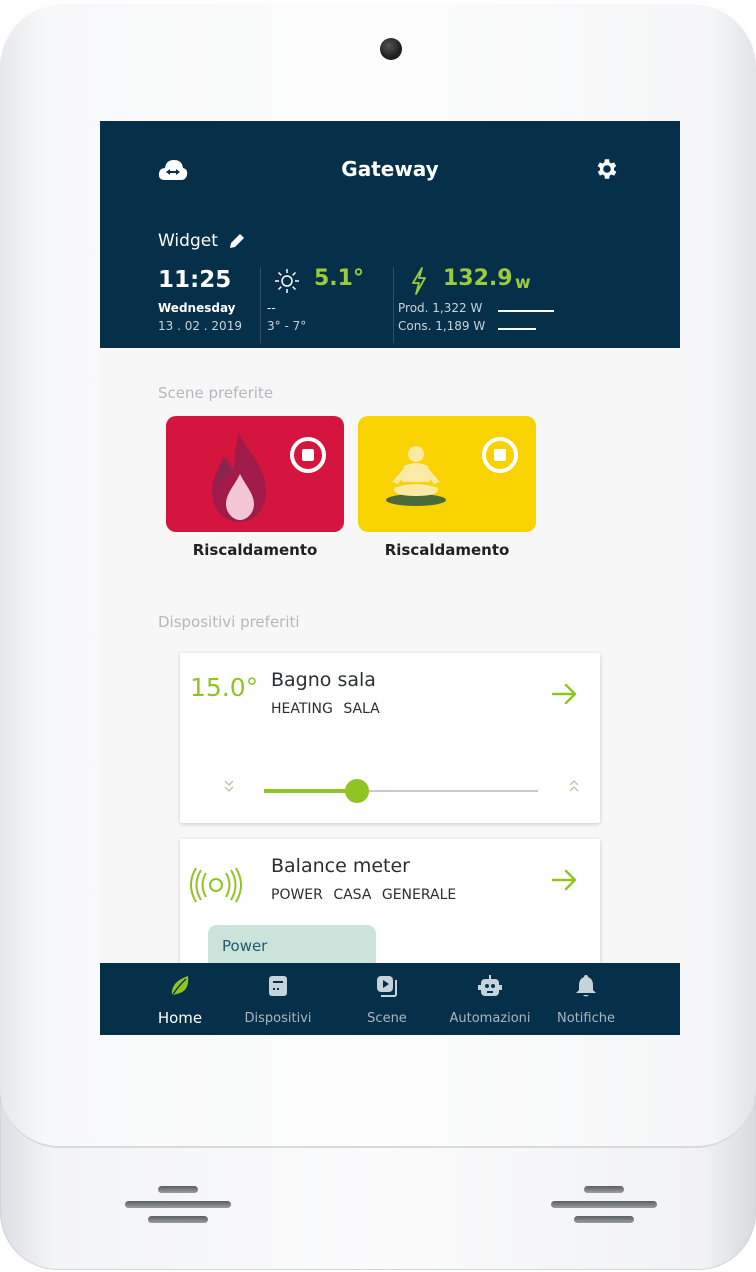 This screenshot has width=756, height=1272. What do you see at coordinates (237, 241) in the screenshot?
I see `pencil-icon` at bounding box center [237, 241].